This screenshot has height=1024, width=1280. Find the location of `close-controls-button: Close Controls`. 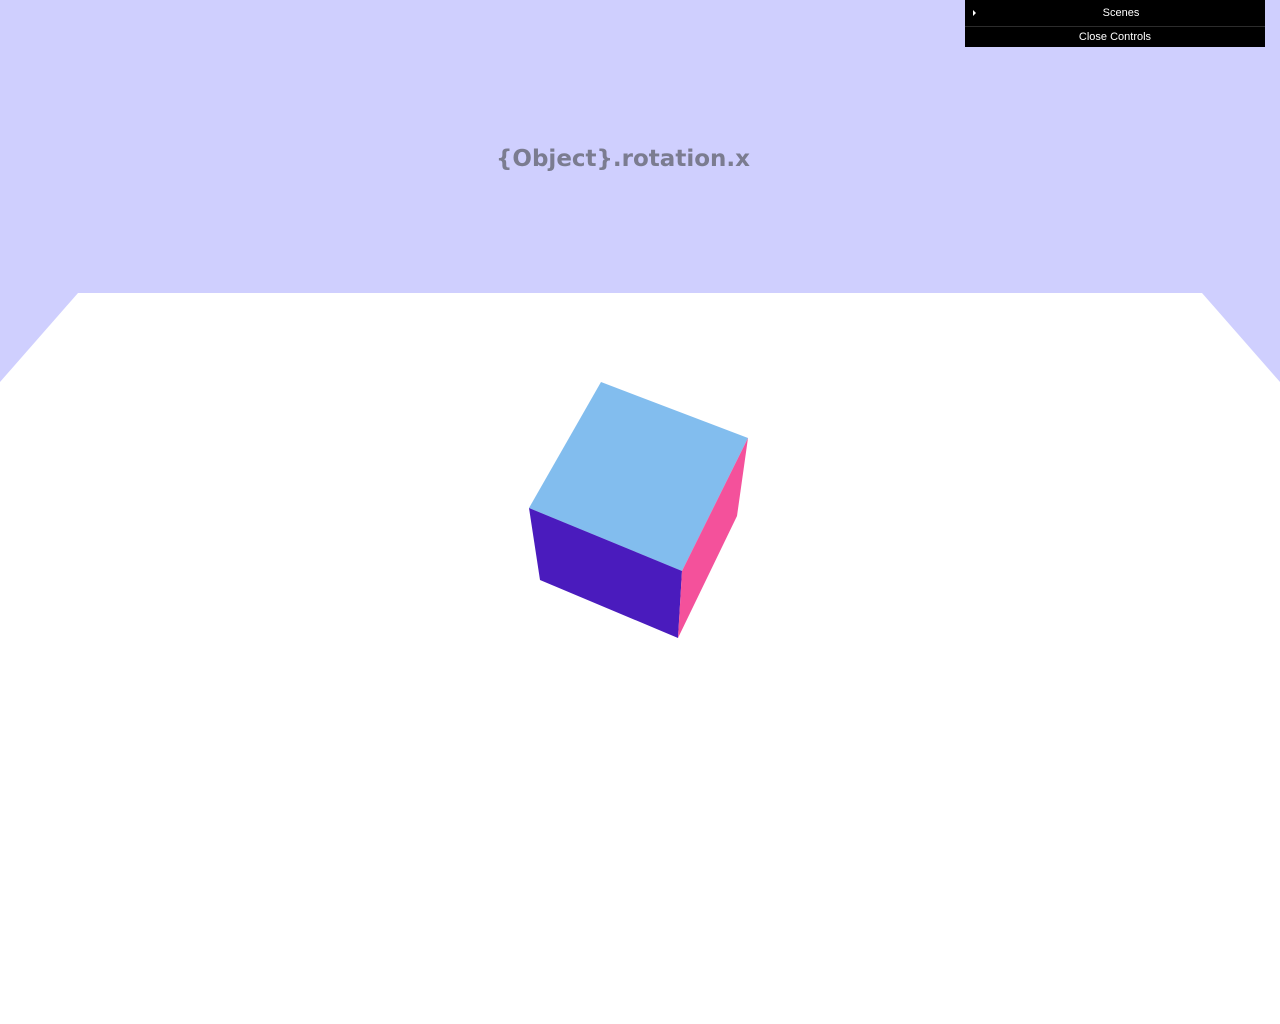

close-controls-button: Close Controls is located at coordinates (1115, 37).